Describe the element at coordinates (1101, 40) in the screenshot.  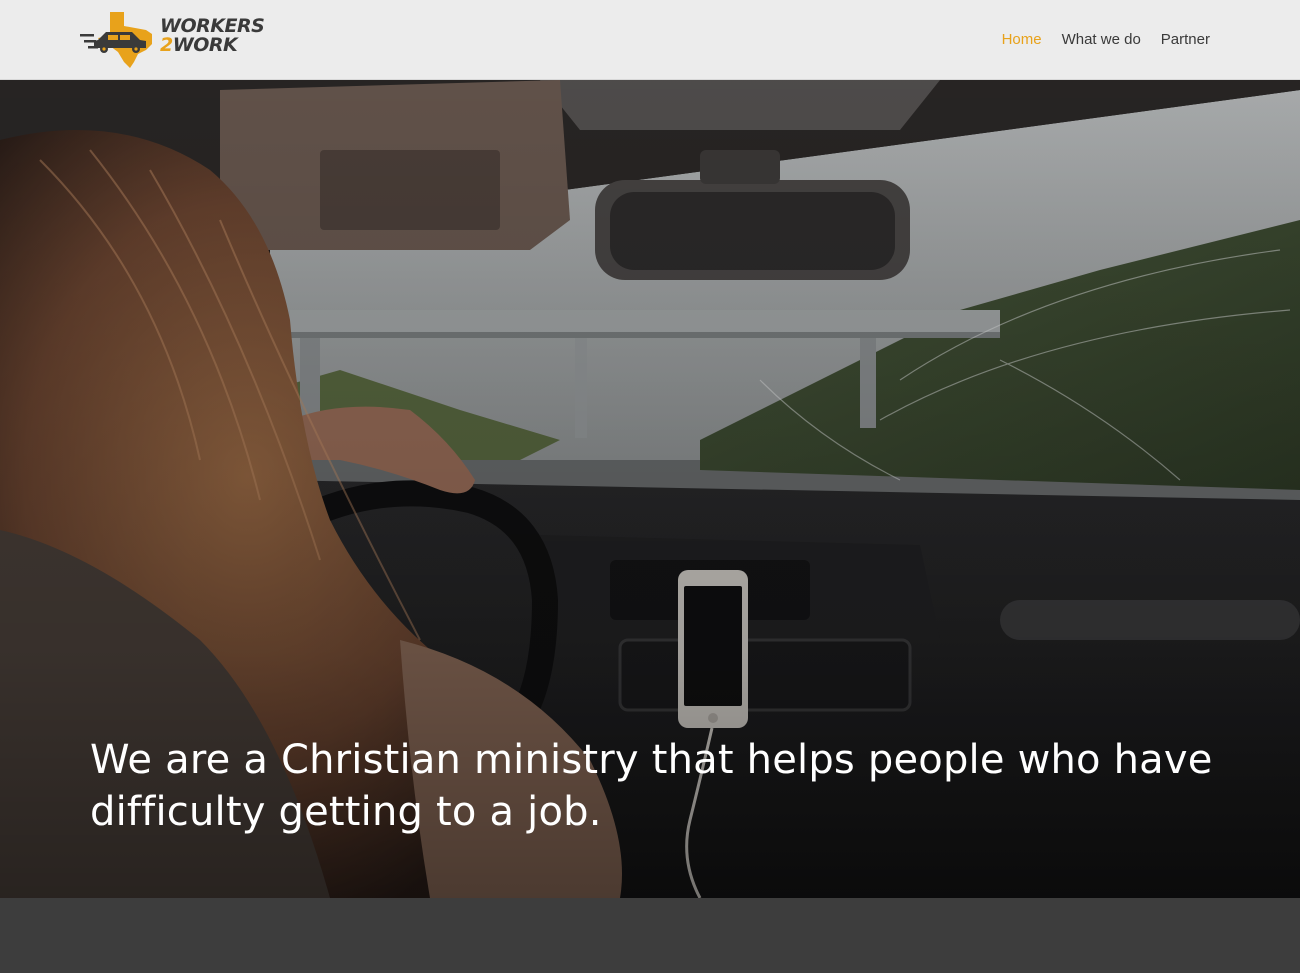
I see `nav-what-we-do: What we do` at that location.